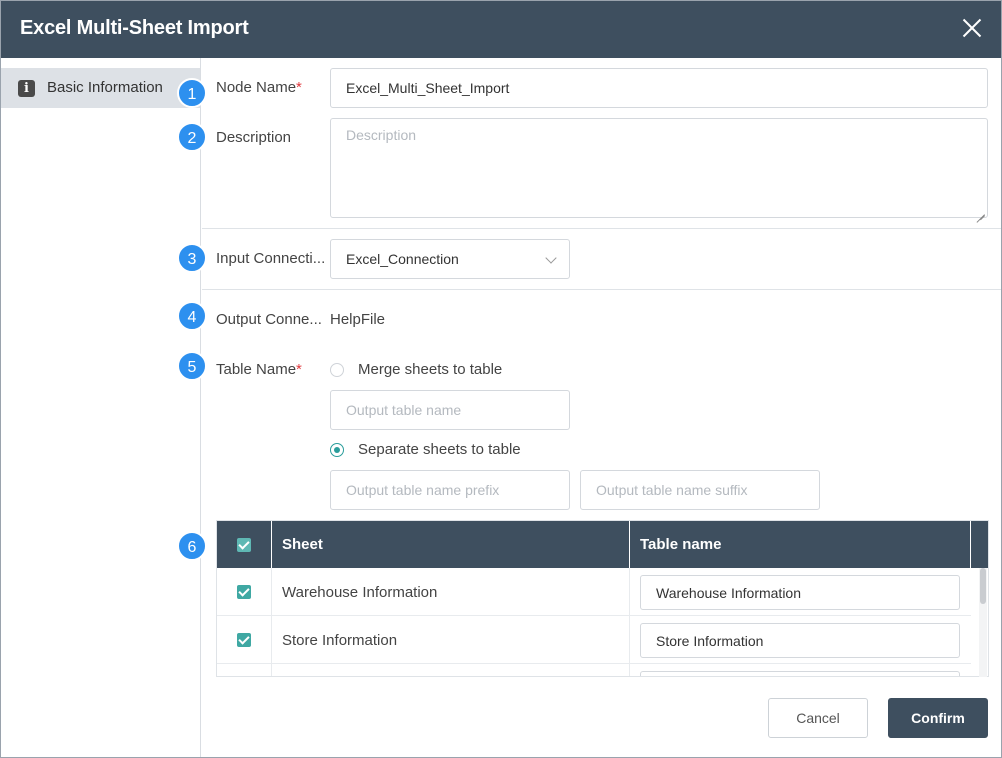 Image resolution: width=1002 pixels, height=758 pixels. I want to click on table-suffix-input: Output table name suffix, so click(700, 490).